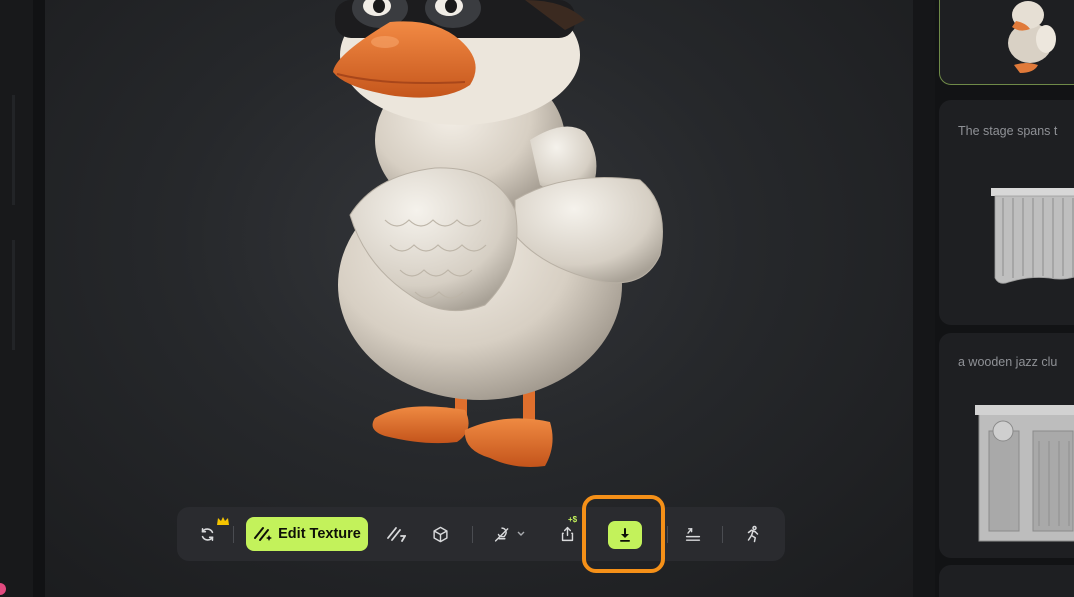  I want to click on history-card: The stage spans t, so click(1006, 212).